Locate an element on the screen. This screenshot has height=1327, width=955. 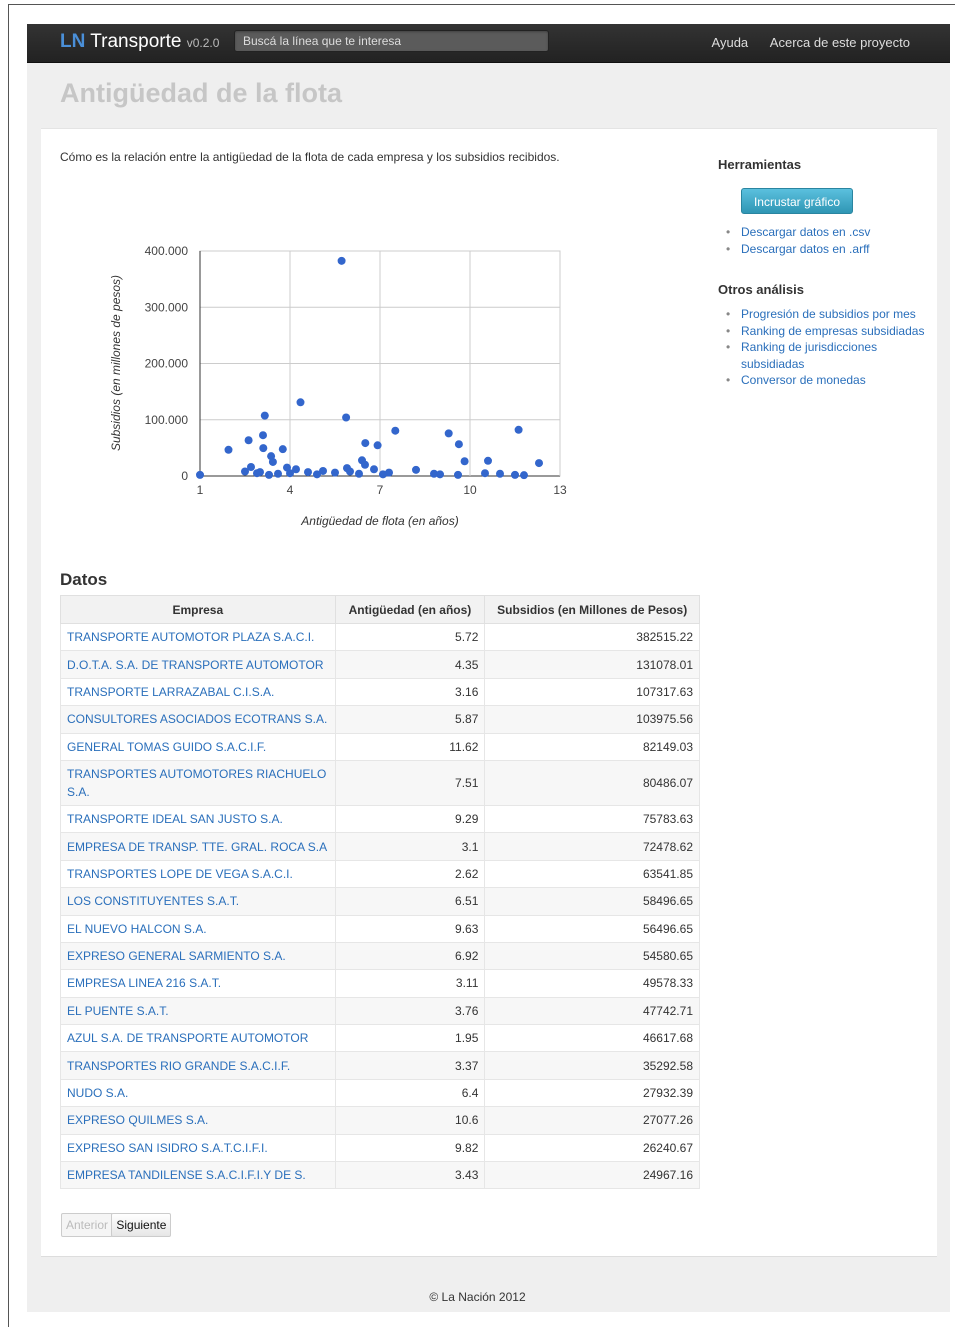
download-arff-link: Descargar datos en .arff is located at coordinates (798, 249).